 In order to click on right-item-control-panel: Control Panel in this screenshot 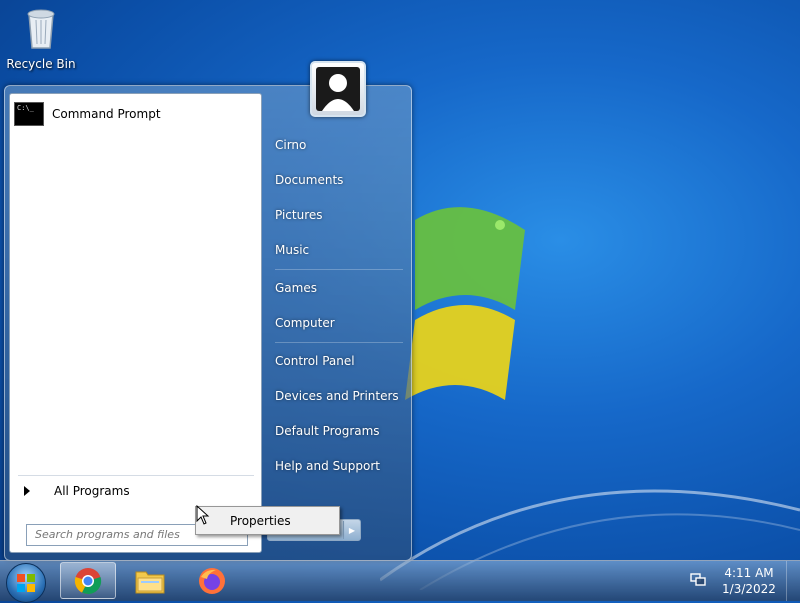, I will do `click(315, 361)`.